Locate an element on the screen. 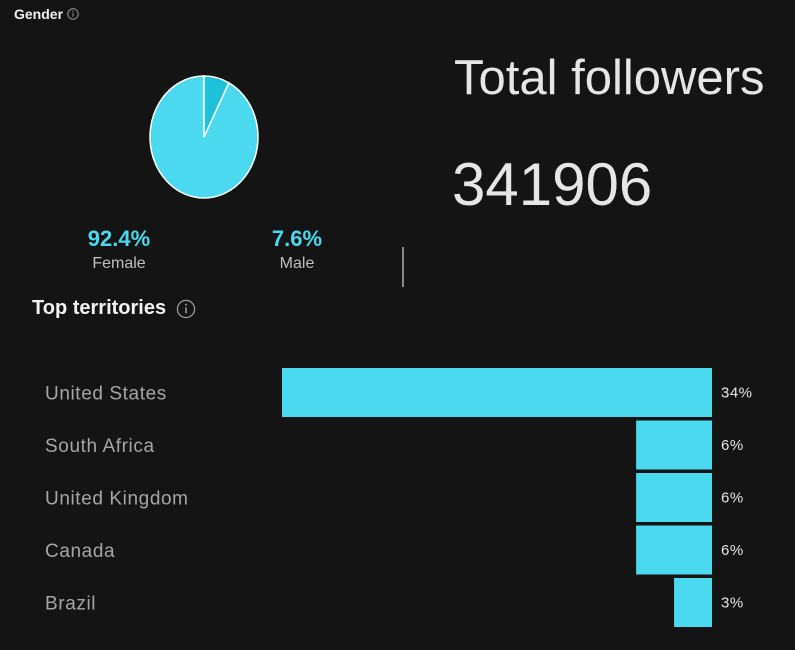 The height and width of the screenshot is (650, 795). category-label: United Kingdom is located at coordinates (117, 499).